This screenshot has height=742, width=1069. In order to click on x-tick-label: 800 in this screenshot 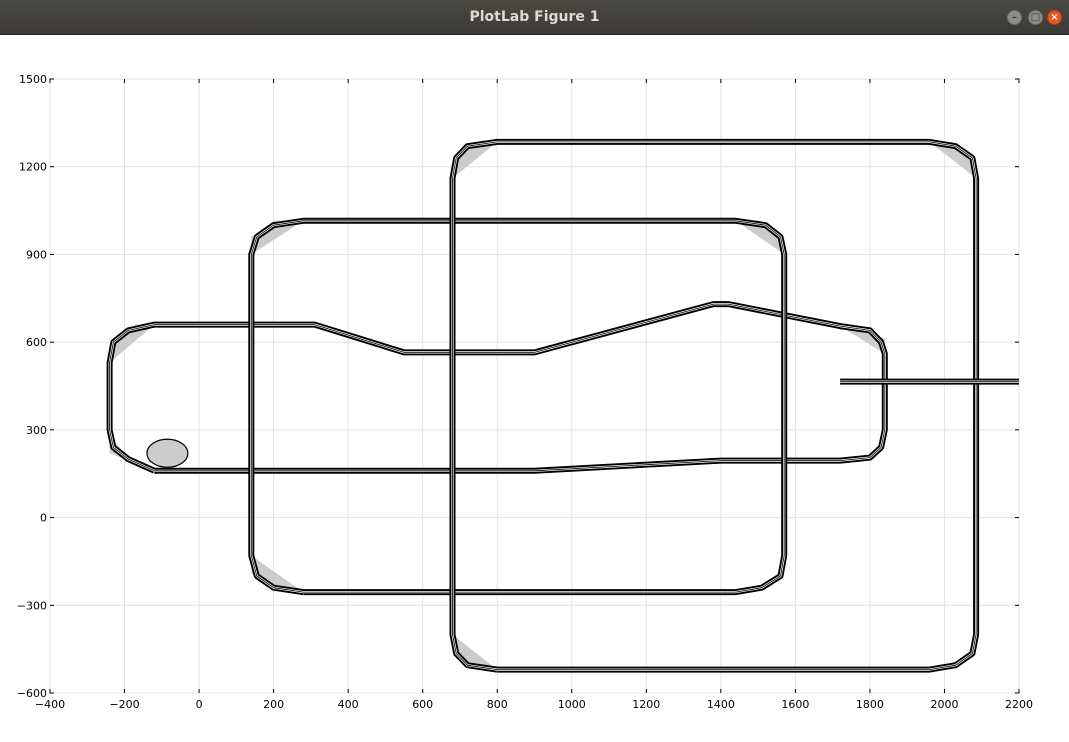, I will do `click(497, 704)`.